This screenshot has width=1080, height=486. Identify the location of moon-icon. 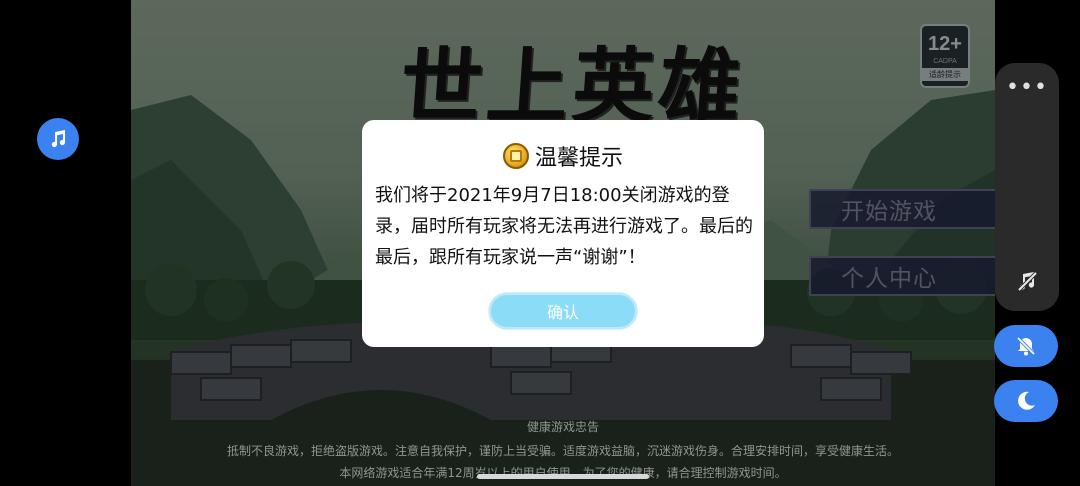
(1026, 400).